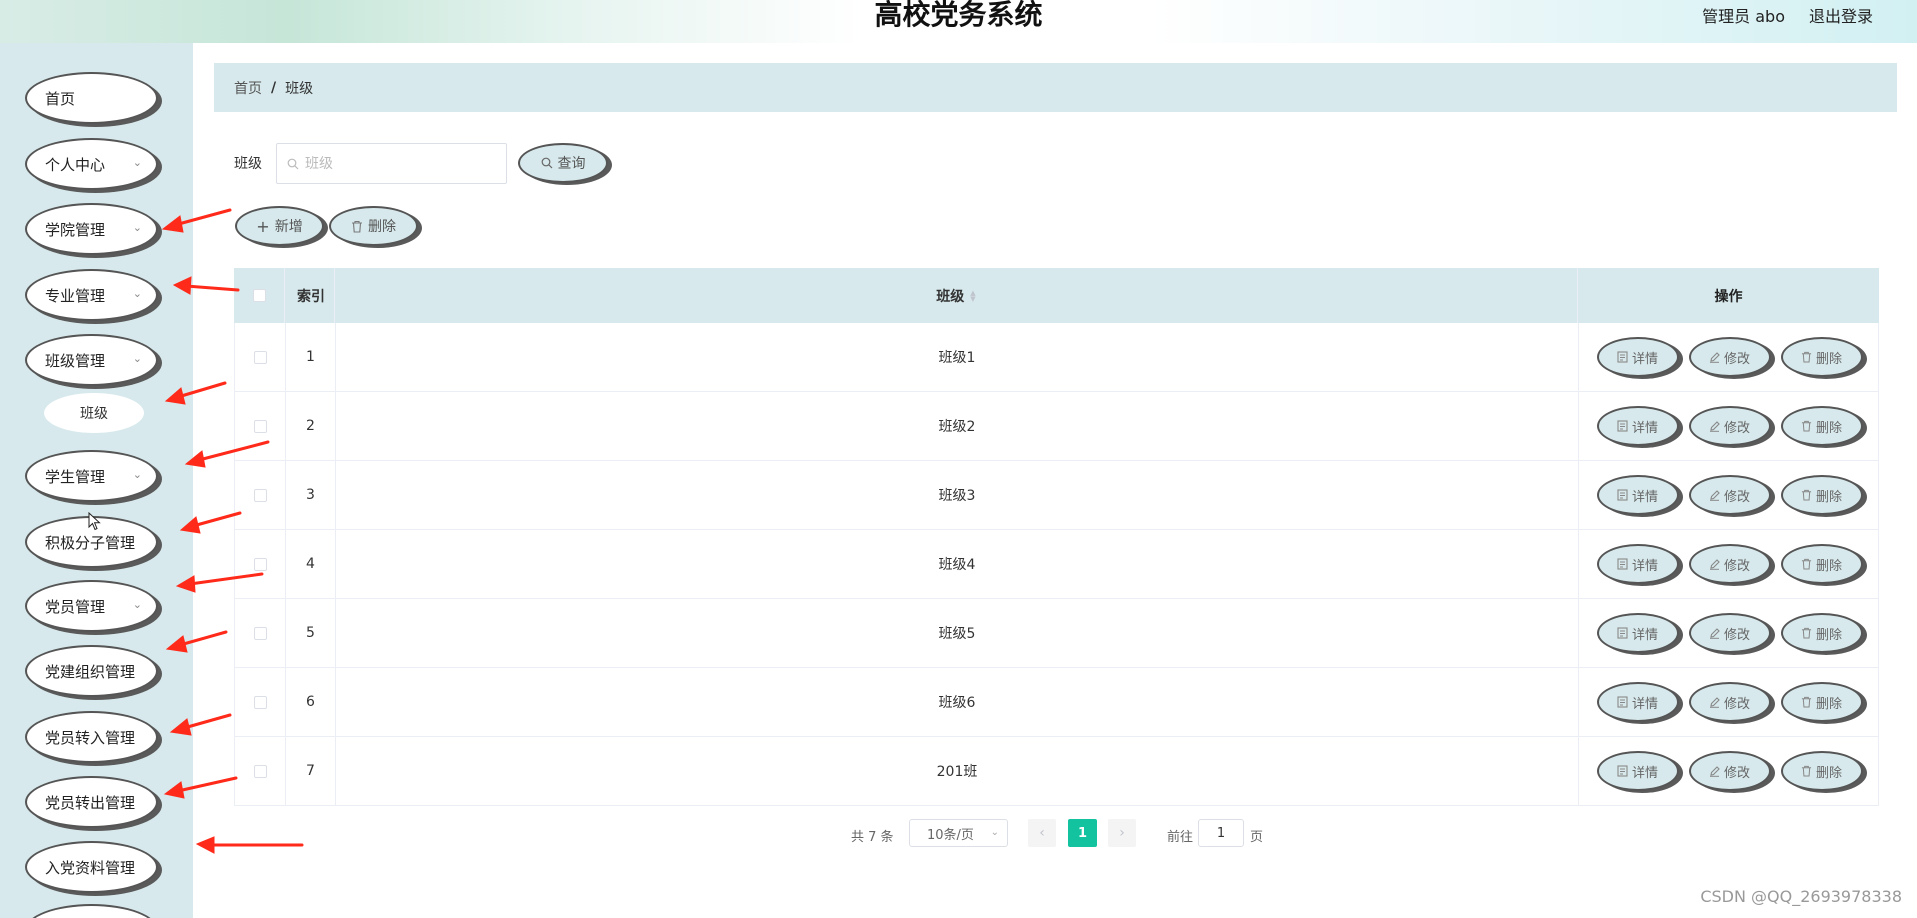 This screenshot has height=918, width=1917. Describe the element at coordinates (91, 360) in the screenshot. I see `sidebar-item-class-management: 班级管理 ⌄` at that location.